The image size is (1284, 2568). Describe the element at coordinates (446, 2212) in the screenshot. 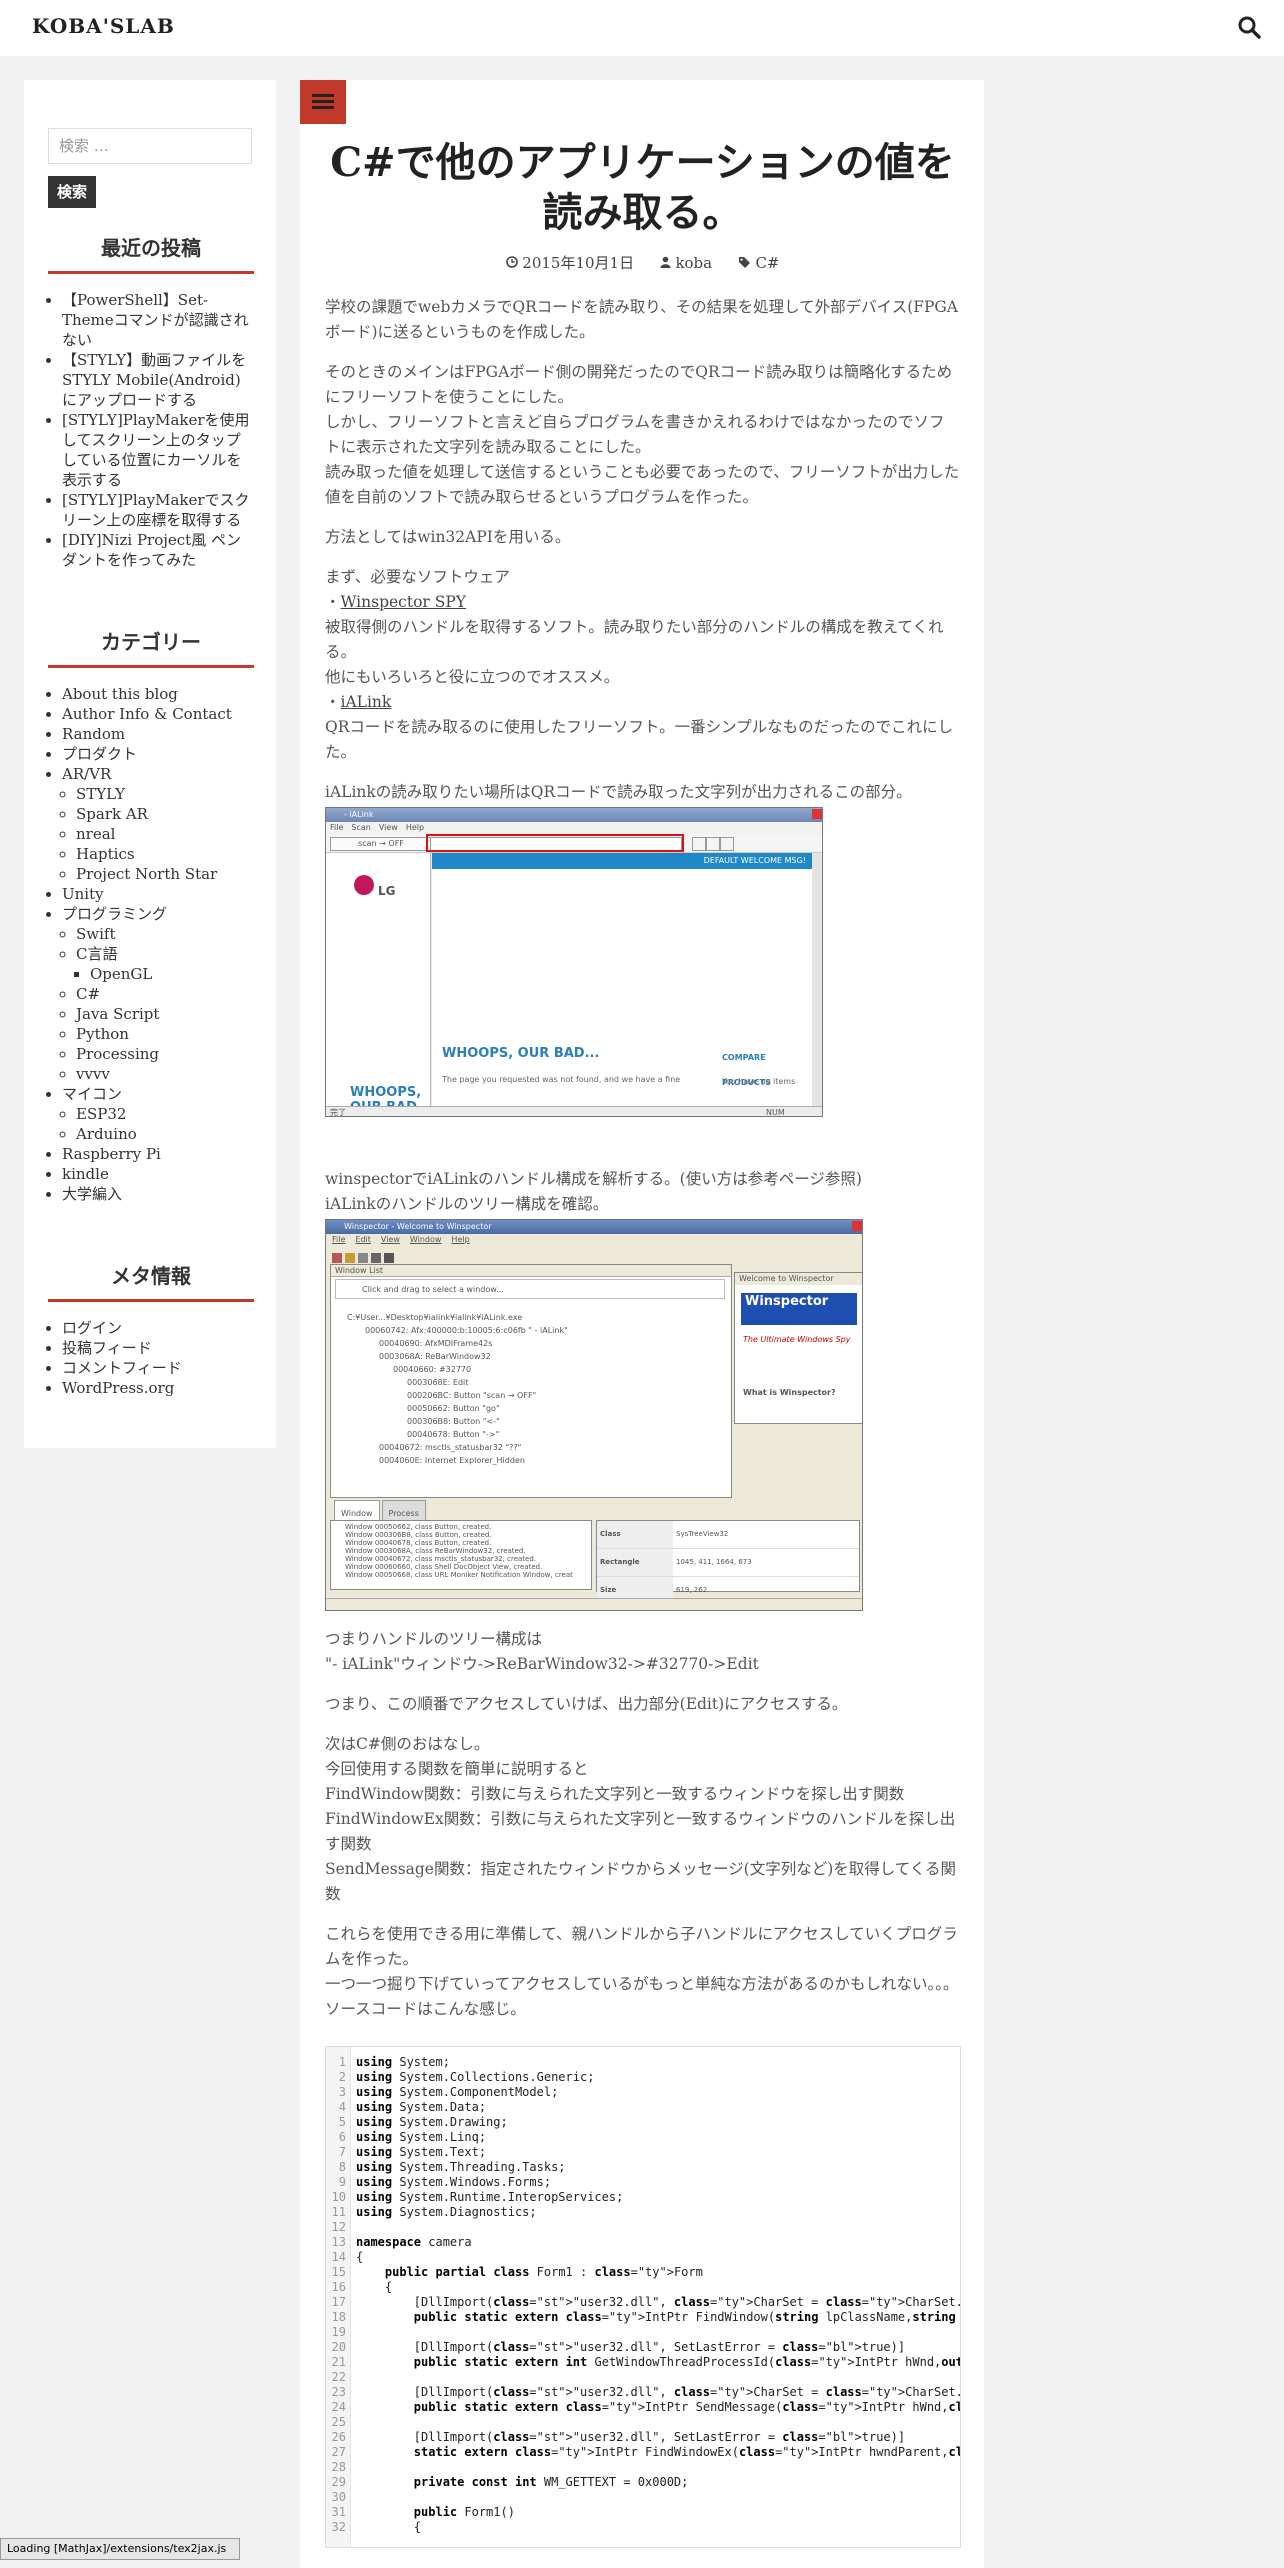

I see `code-line: using System.Diagnostics;` at that location.